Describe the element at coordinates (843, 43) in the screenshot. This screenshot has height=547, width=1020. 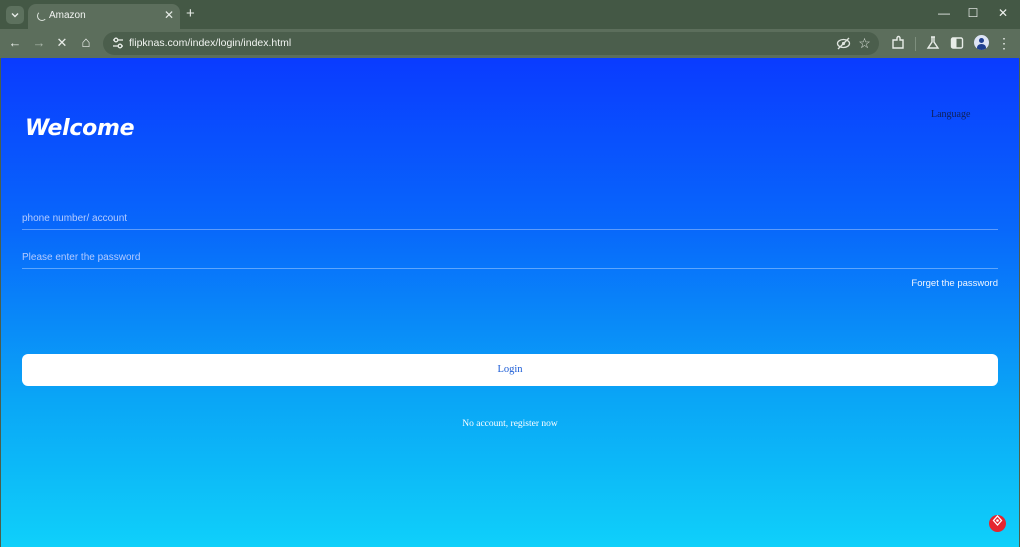
I see `eye-off-icon` at that location.